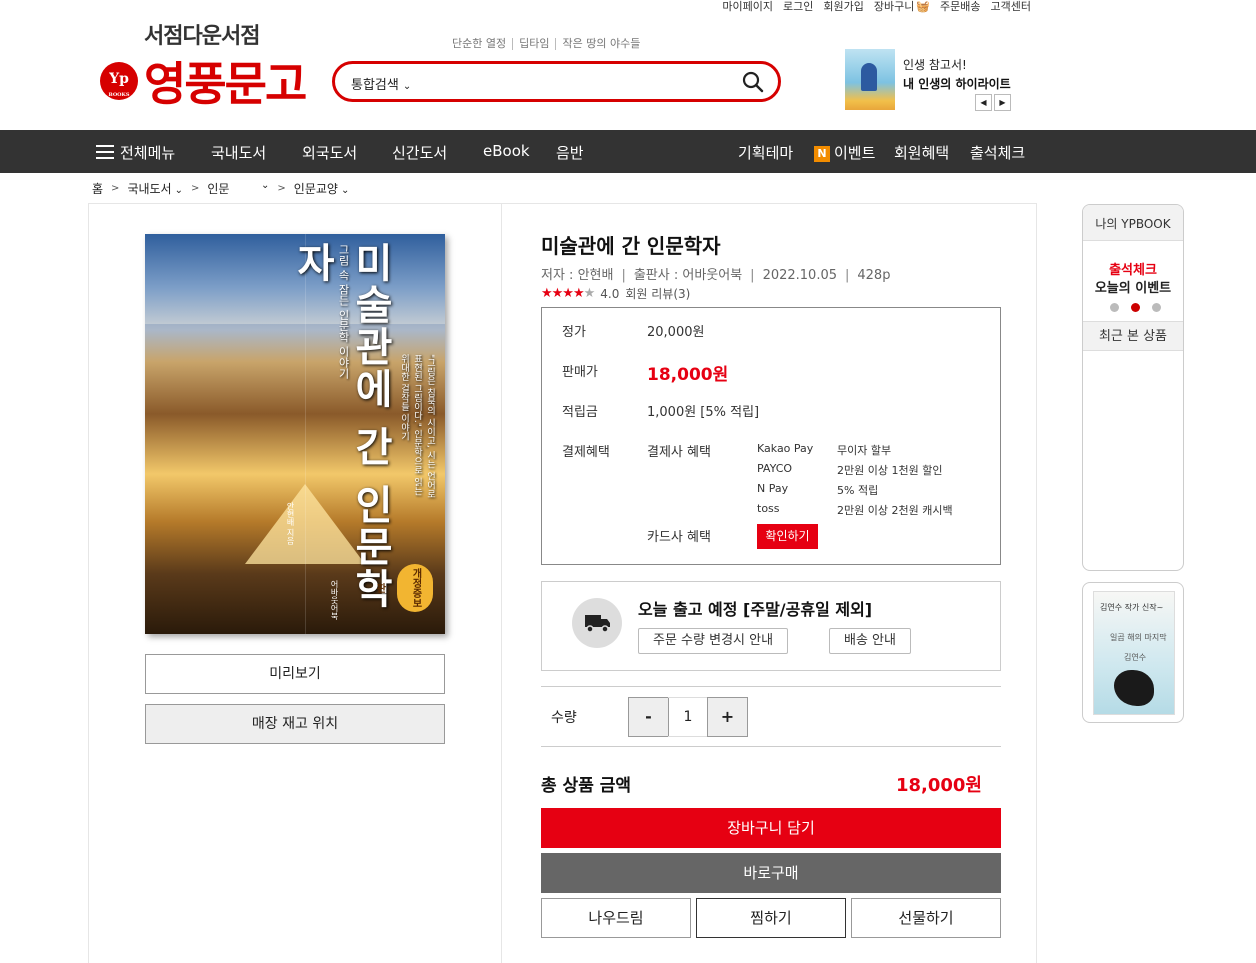 The width and height of the screenshot is (1256, 963). What do you see at coordinates (843, 8) in the screenshot?
I see `util-signup-link: 회원가입` at bounding box center [843, 8].